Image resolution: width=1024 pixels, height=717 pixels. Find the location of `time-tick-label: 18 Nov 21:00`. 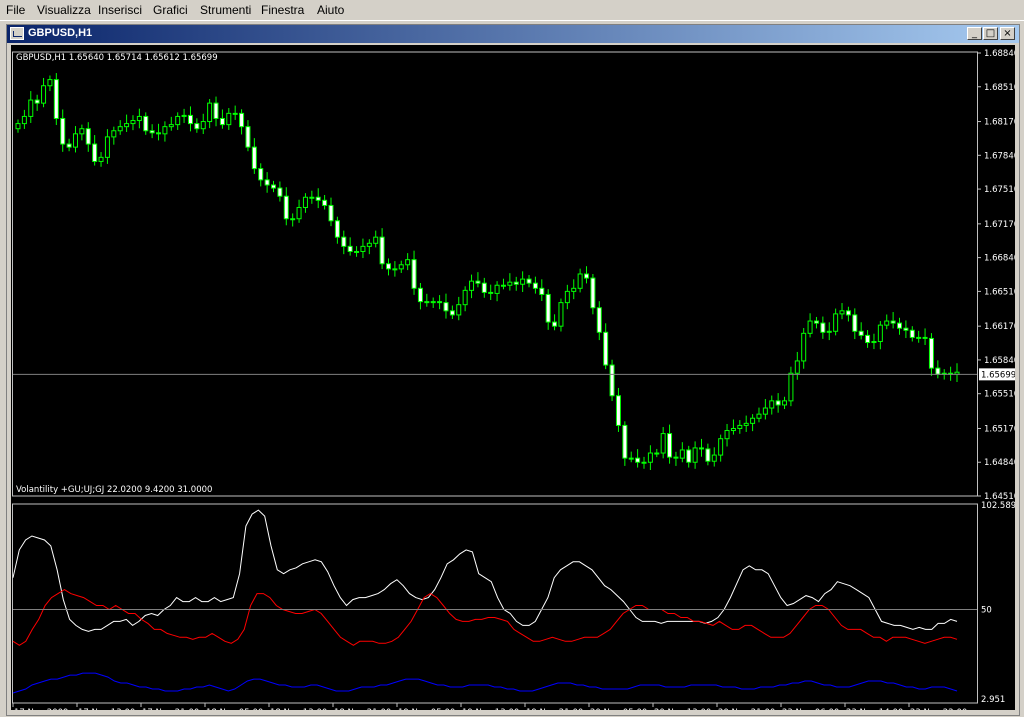

time-tick-label: 18 Nov 21:00 is located at coordinates (362, 709).